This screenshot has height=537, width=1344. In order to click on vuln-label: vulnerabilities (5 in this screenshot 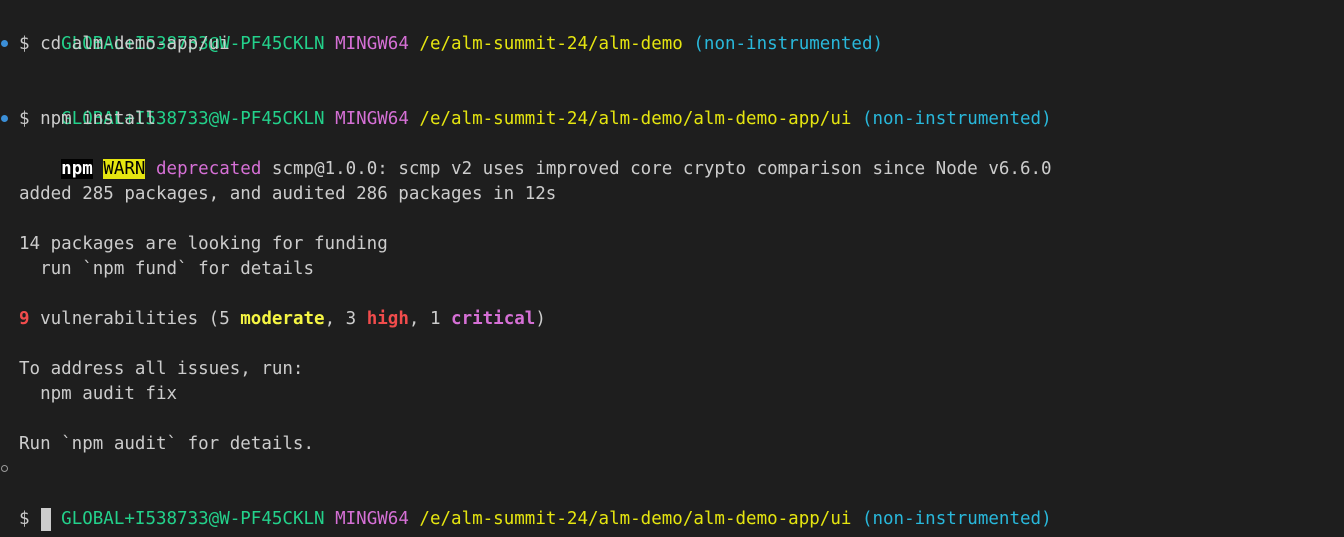, I will do `click(135, 319)`.